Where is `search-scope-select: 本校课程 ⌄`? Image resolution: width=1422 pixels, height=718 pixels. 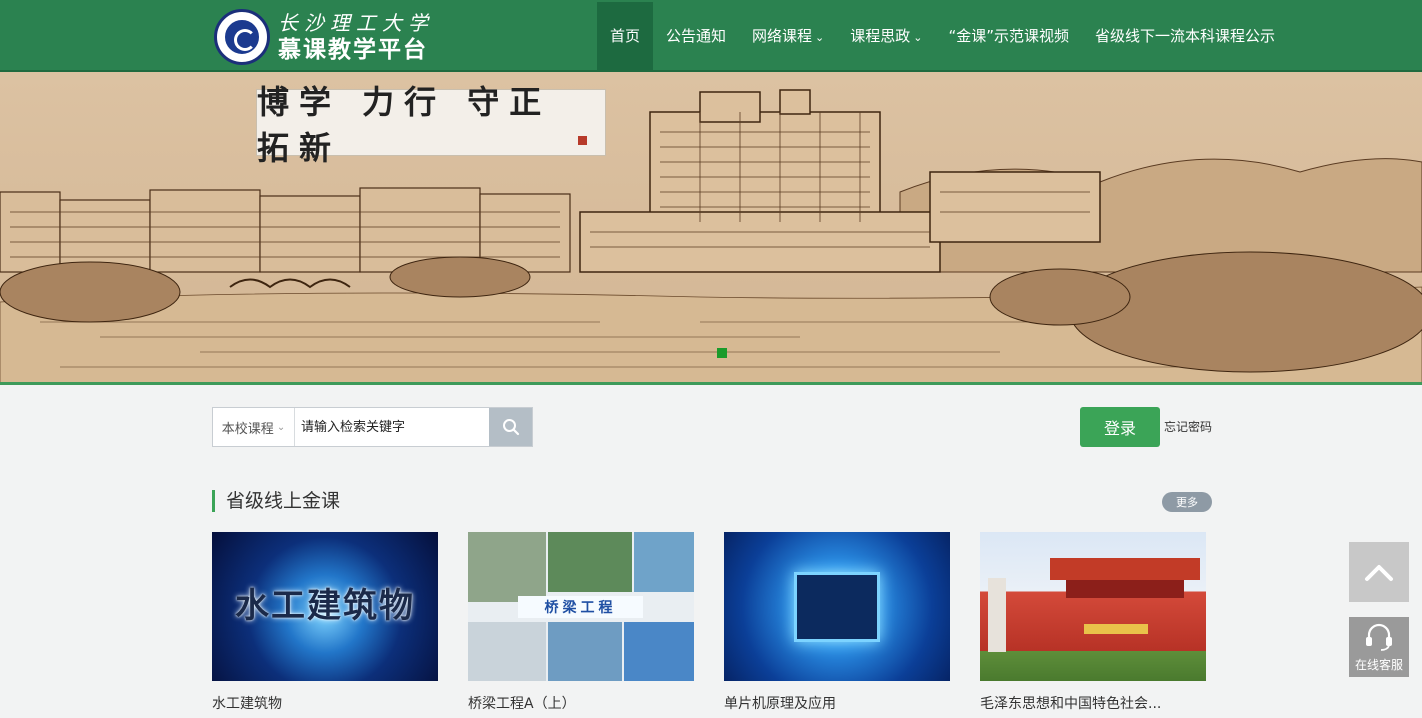 search-scope-select: 本校课程 ⌄ is located at coordinates (254, 427).